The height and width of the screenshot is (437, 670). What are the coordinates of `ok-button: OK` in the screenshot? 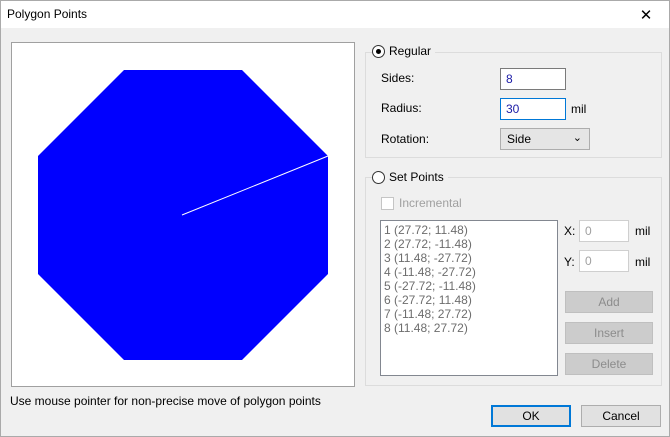 It's located at (531, 416).